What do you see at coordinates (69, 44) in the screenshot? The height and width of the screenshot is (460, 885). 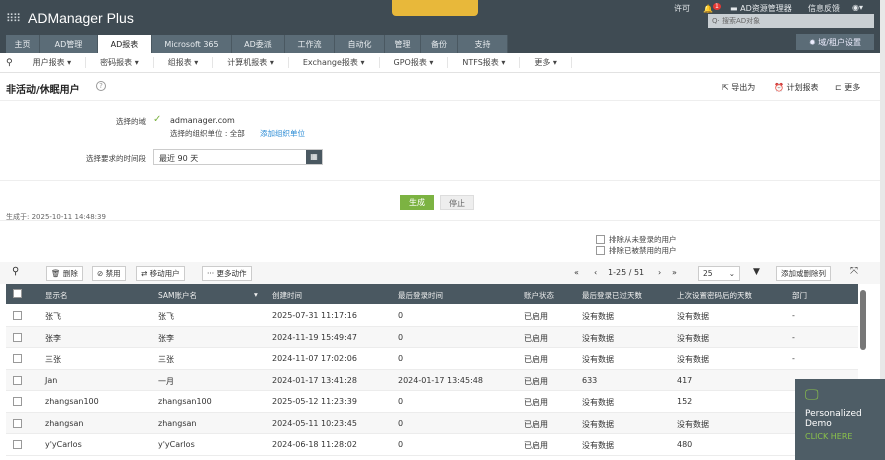 I see `tab-1: AD管理` at bounding box center [69, 44].